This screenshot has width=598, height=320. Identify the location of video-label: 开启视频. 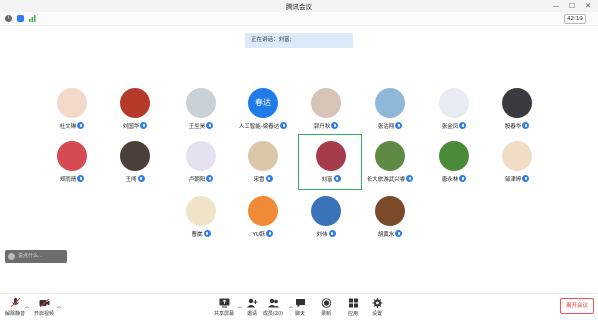
(43, 314).